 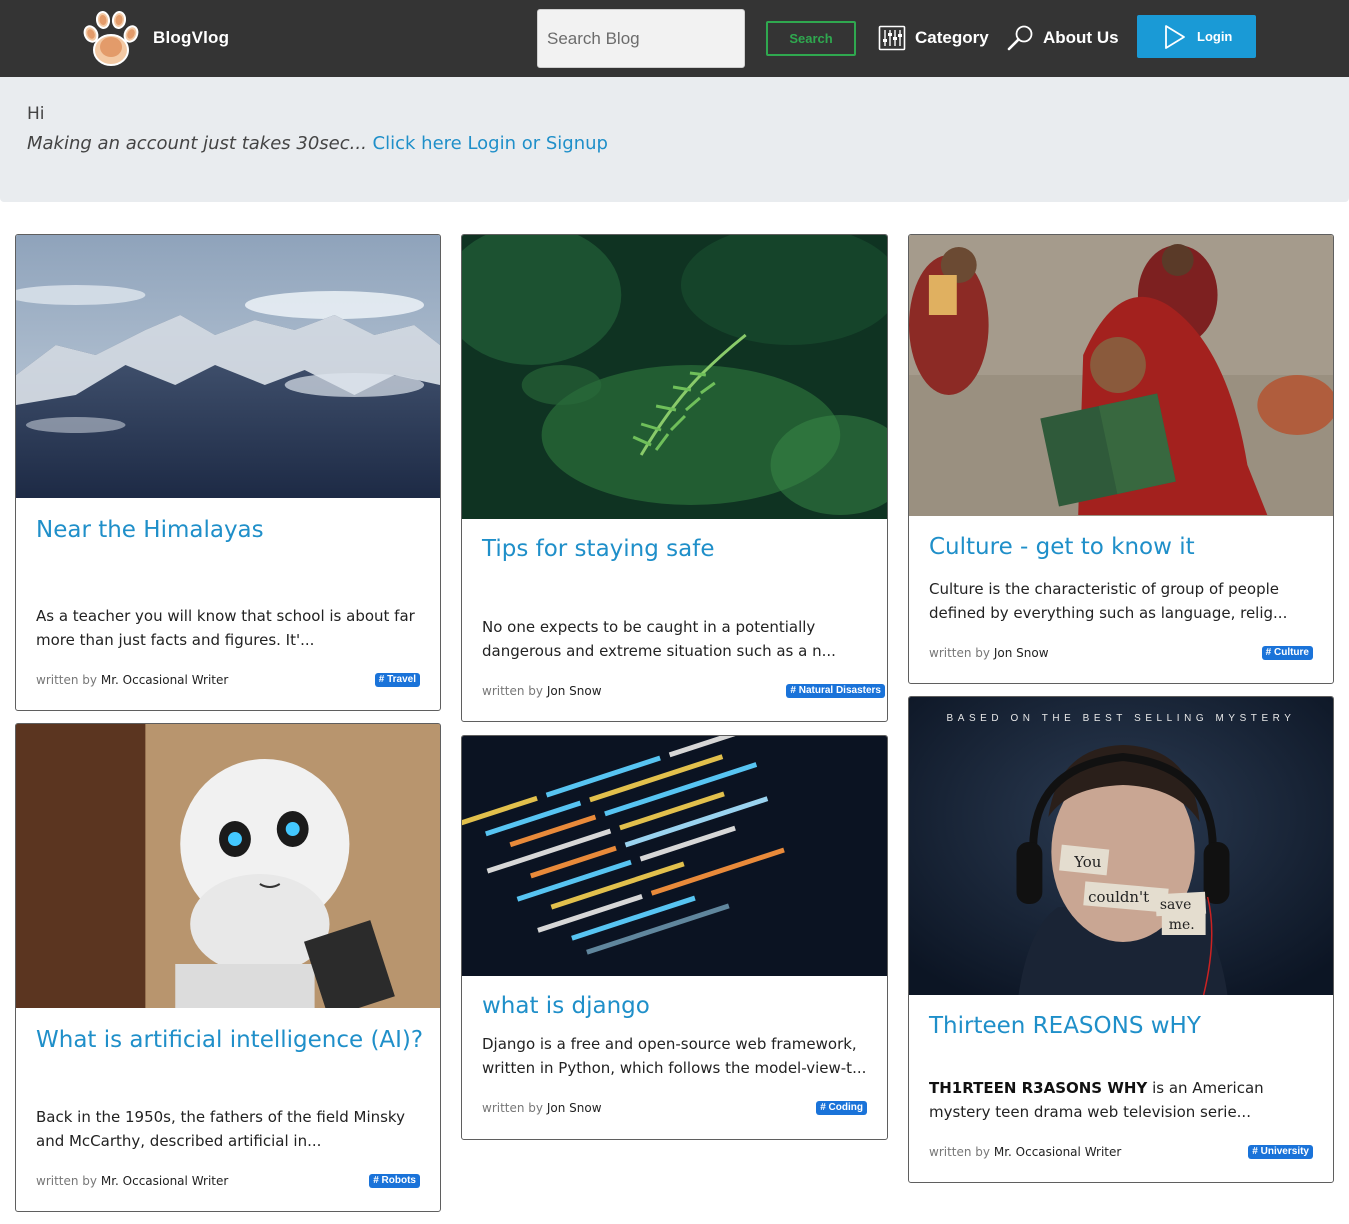 I want to click on login-signup-link: Click here Login or Signup, so click(x=490, y=143).